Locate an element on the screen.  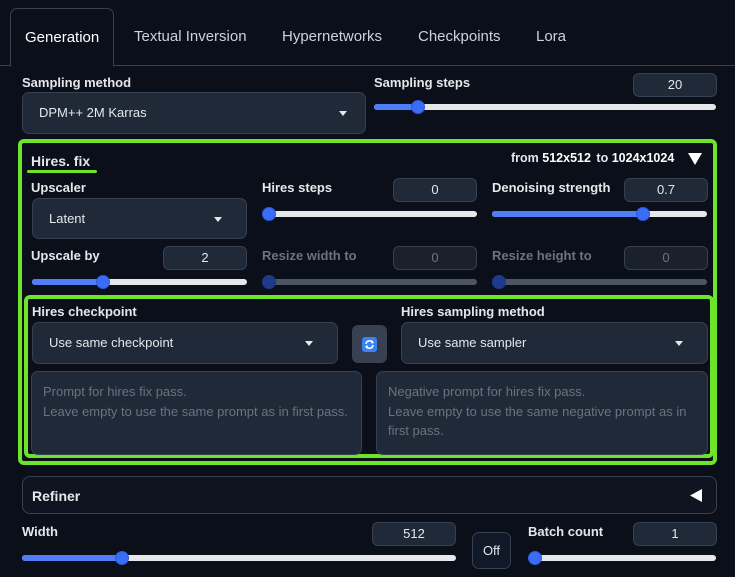
tab-generation: Generation is located at coordinates (62, 37).